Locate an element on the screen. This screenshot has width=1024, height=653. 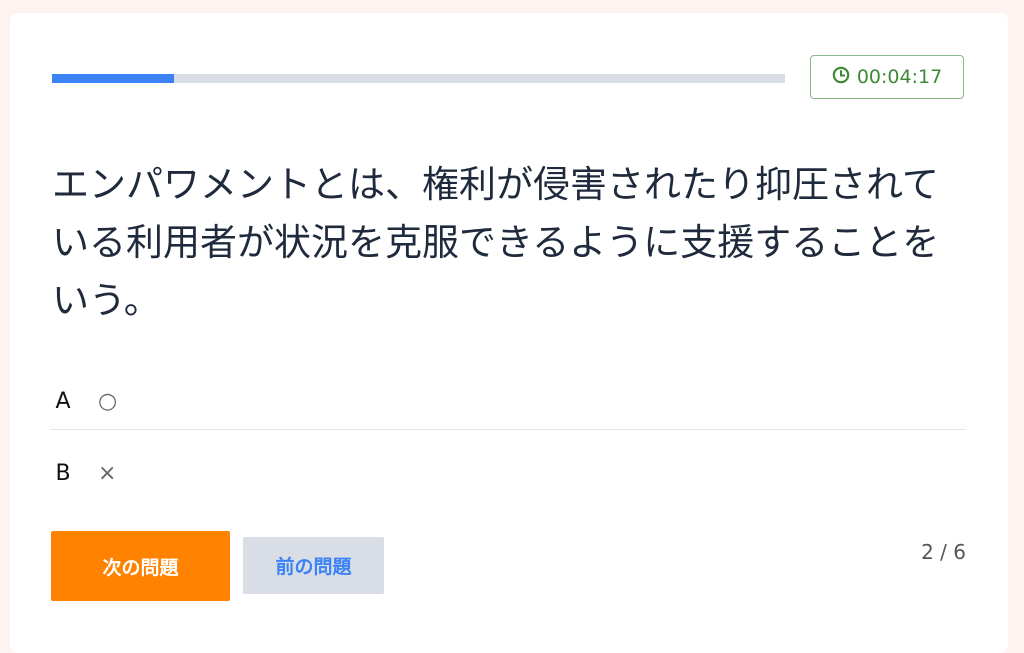
timer-badge: 00:04:17 is located at coordinates (887, 77).